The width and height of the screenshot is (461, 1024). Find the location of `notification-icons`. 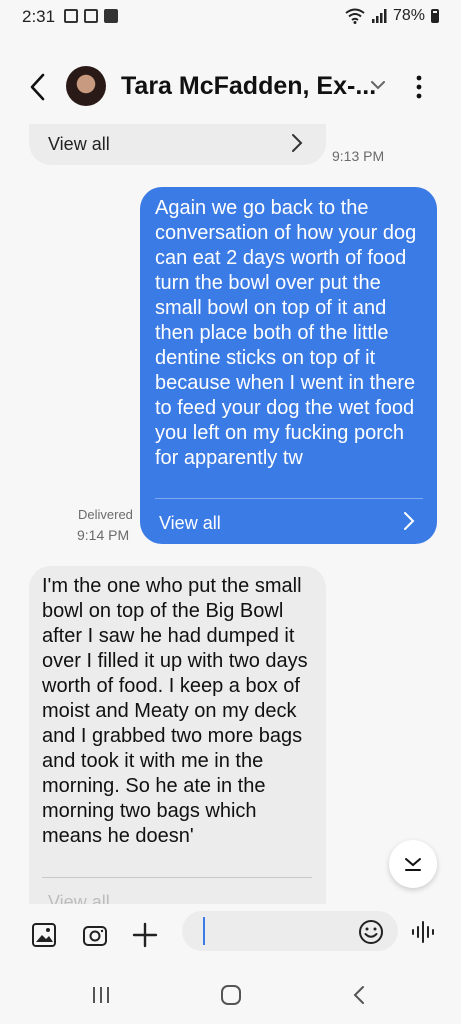

notification-icons is located at coordinates (91, 16).